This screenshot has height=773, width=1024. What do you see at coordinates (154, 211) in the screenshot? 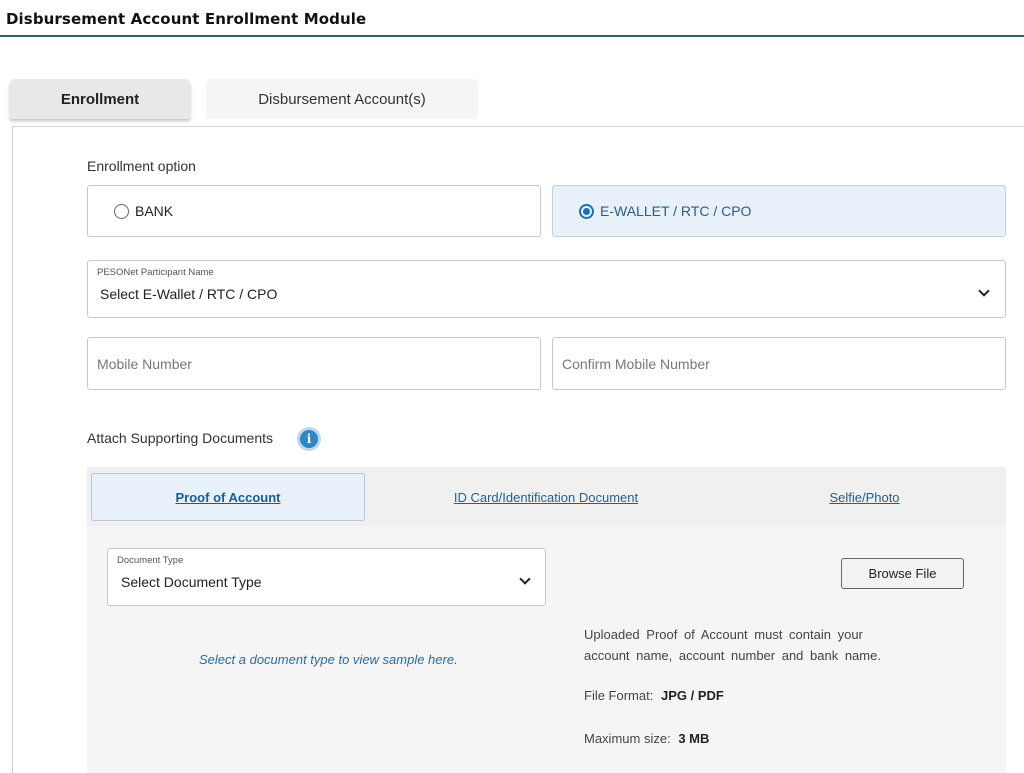
I see `radio-option-bank-label: BANK` at bounding box center [154, 211].